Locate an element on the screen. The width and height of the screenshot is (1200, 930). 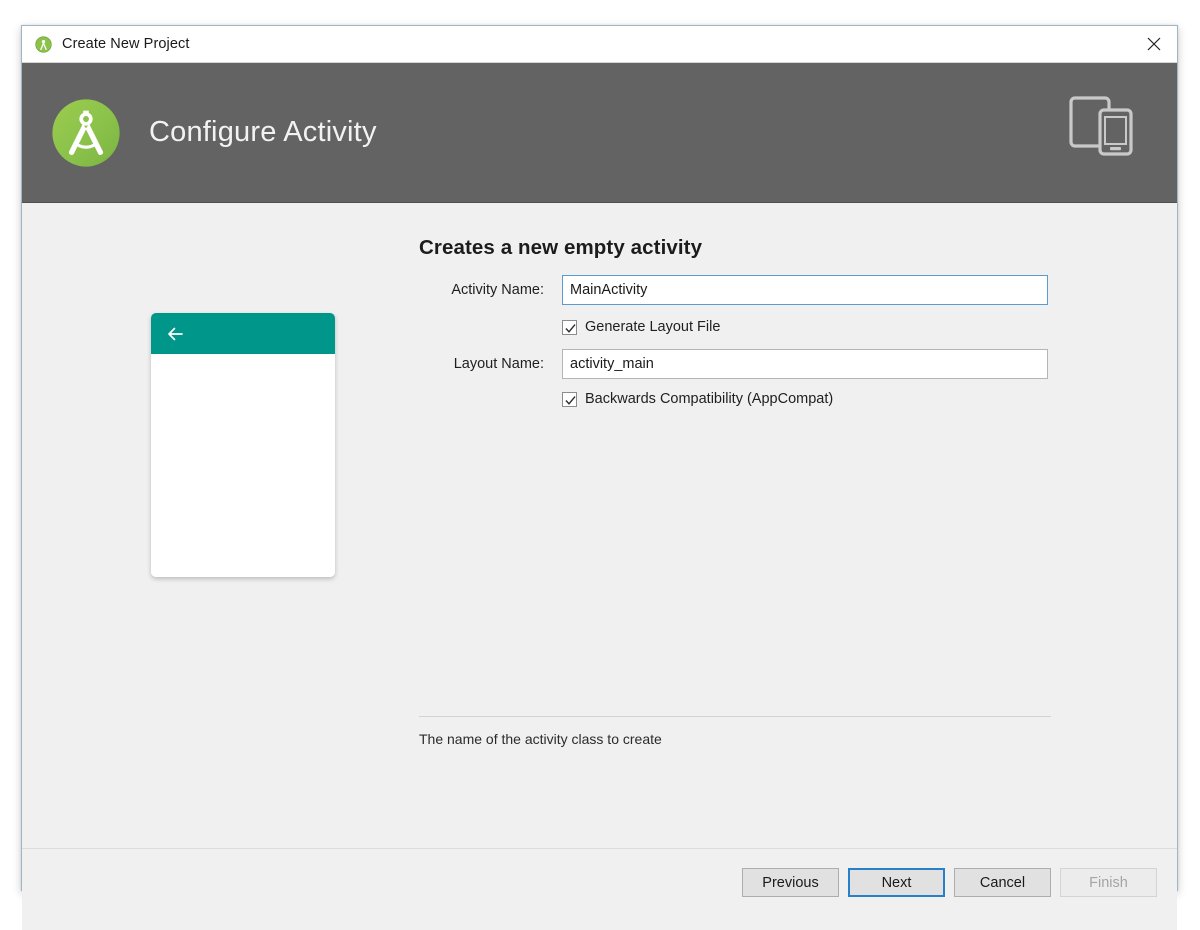
activity-name-row: Activity Name: is located at coordinates (735, 290).